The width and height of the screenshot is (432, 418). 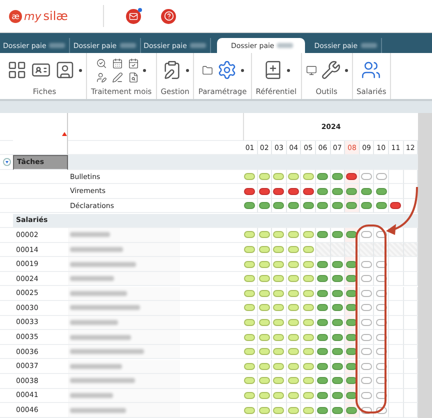 I want to click on settings-icon, so click(x=226, y=70).